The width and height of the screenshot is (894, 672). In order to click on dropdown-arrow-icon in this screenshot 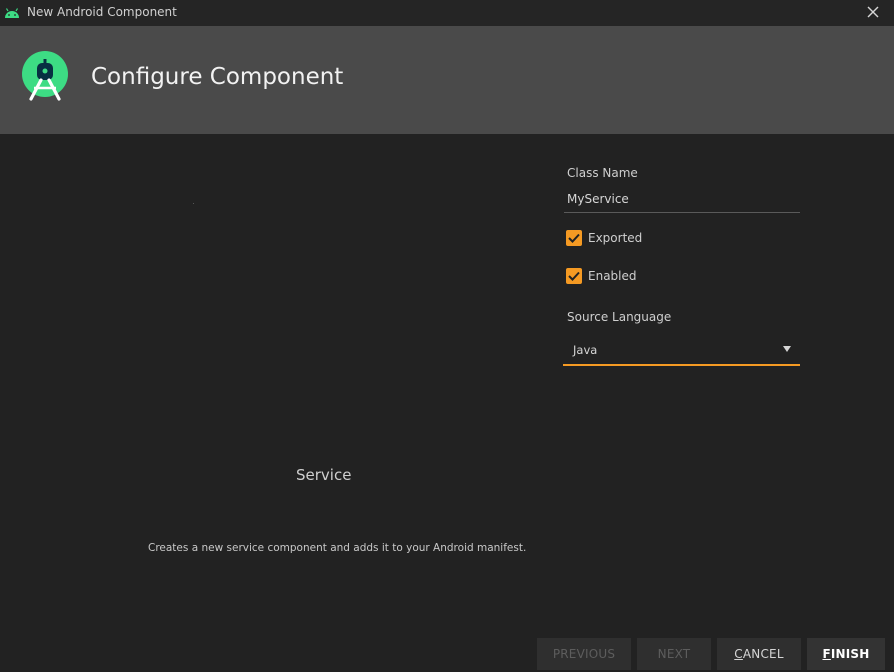, I will do `click(787, 349)`.